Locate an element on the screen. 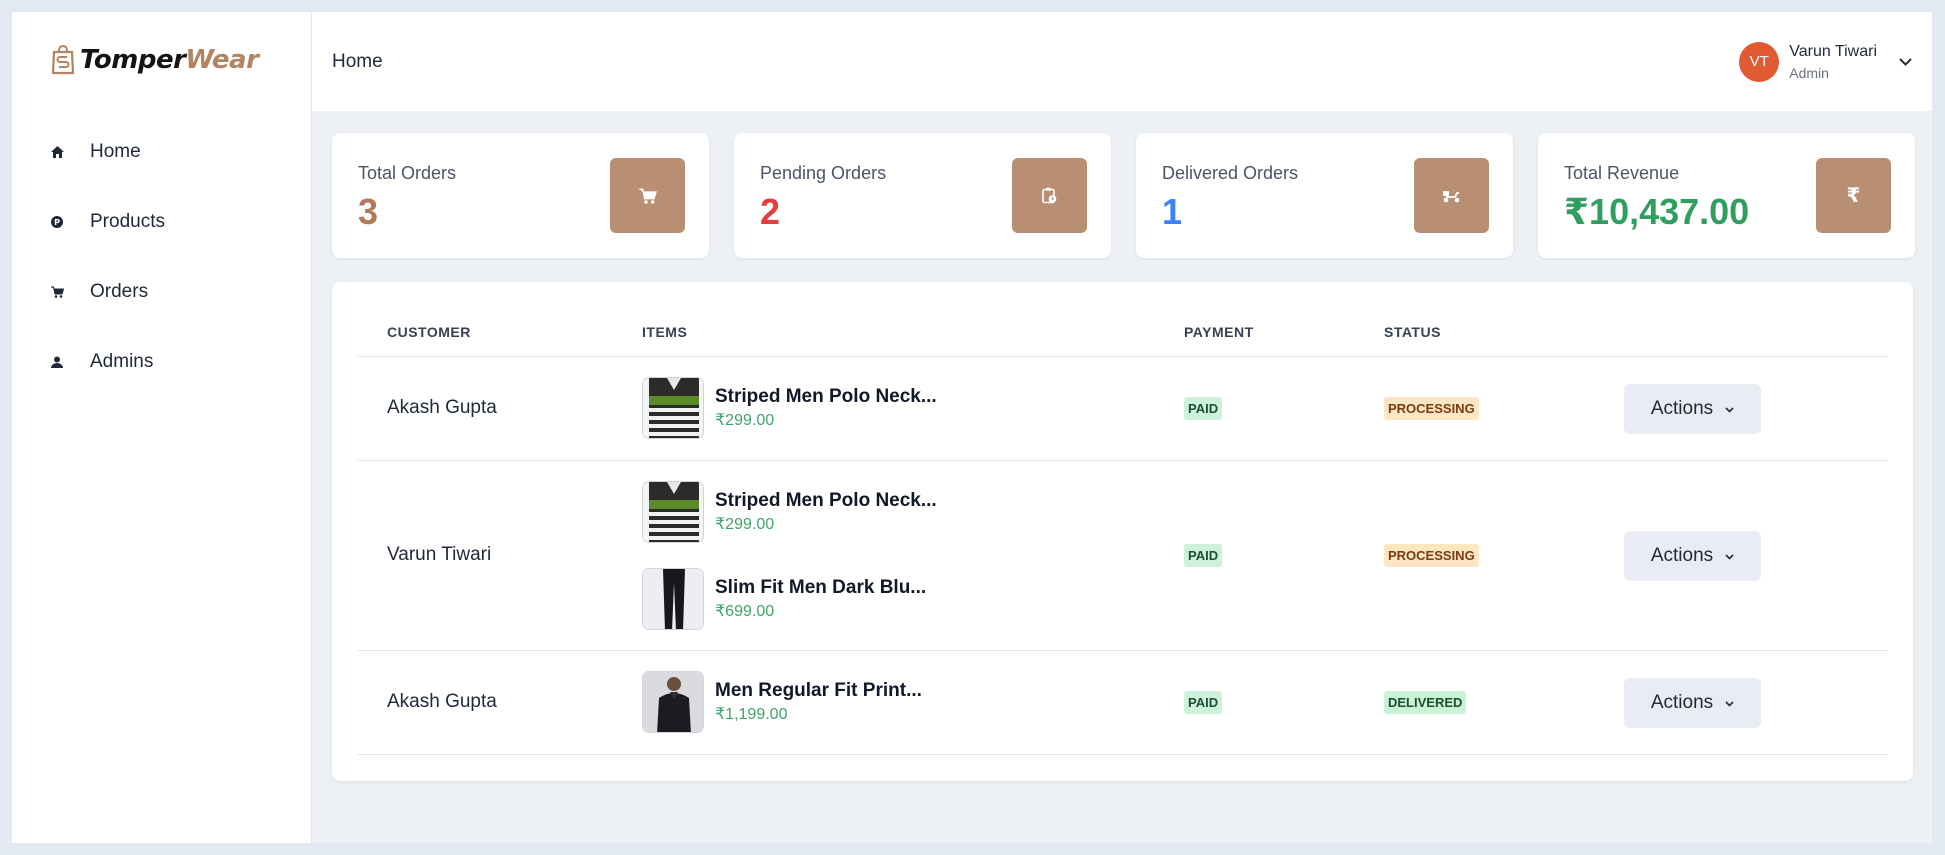 The image size is (1945, 855). table-header: CUSTOMER ITEMS PAYMENT STATUS is located at coordinates (1122, 319).